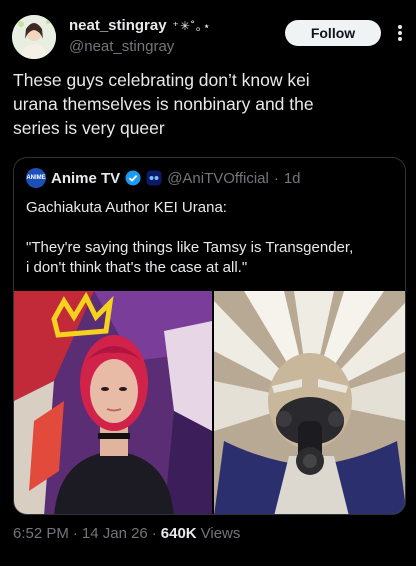  What do you see at coordinates (126, 207) in the screenshot?
I see `quoted-text-line: Gachiakuta Author KEI Urana:` at bounding box center [126, 207].